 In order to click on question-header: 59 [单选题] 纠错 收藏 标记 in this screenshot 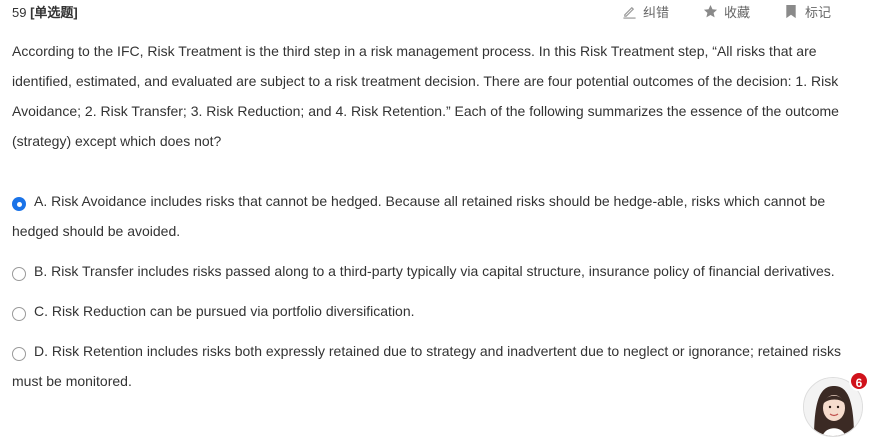, I will do `click(438, 12)`.